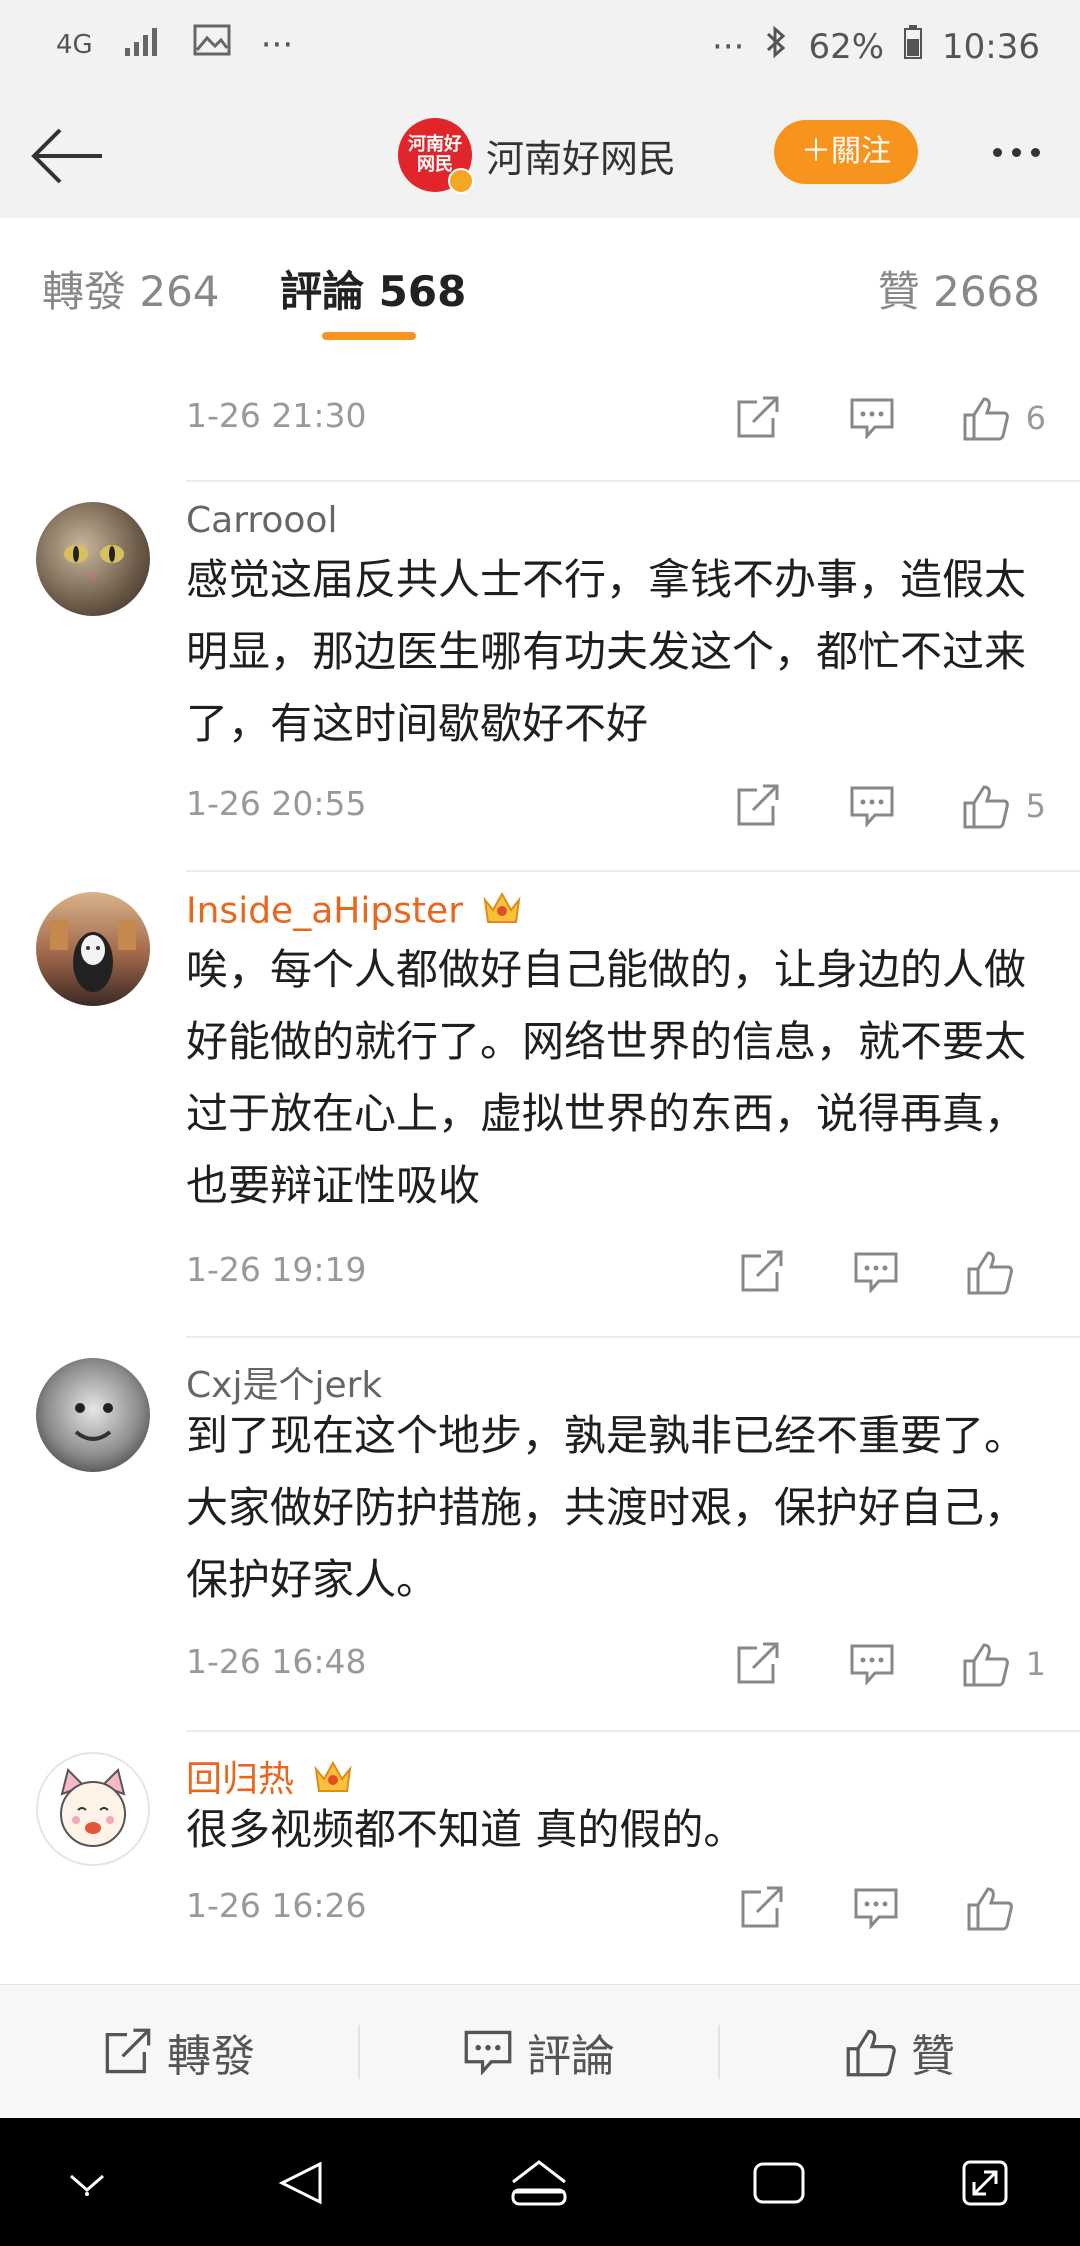 The height and width of the screenshot is (2246, 1080). I want to click on baby-avatar-icon, so click(93, 1422).